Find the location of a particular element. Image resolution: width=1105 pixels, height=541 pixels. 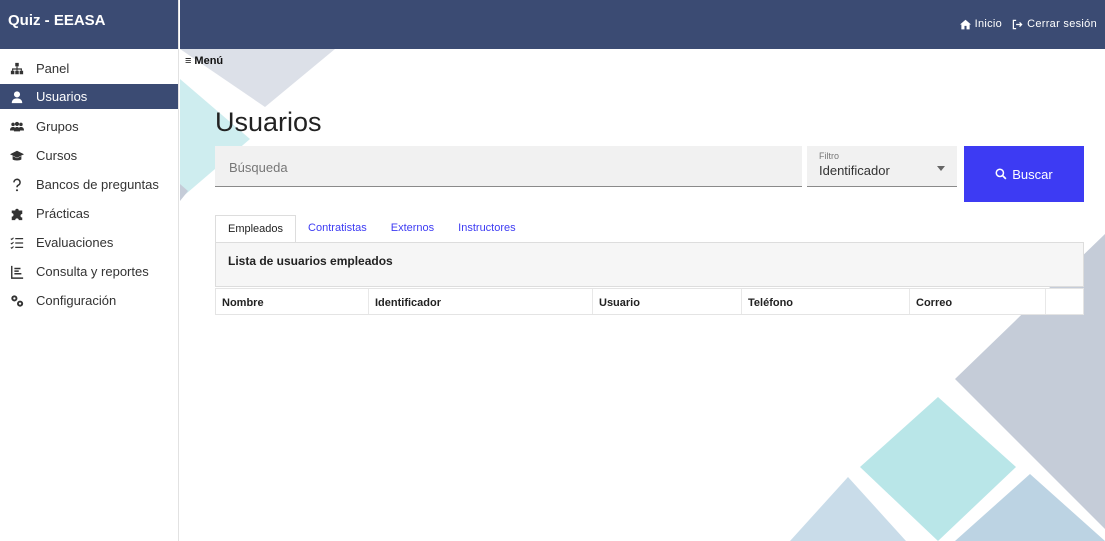

page-title: Usuarios is located at coordinates (268, 122).